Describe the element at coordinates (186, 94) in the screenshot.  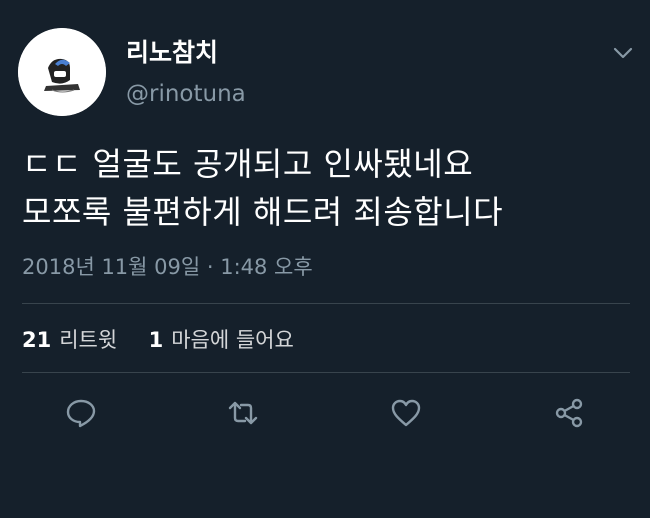
I see `user-handle: @rinotuna` at that location.